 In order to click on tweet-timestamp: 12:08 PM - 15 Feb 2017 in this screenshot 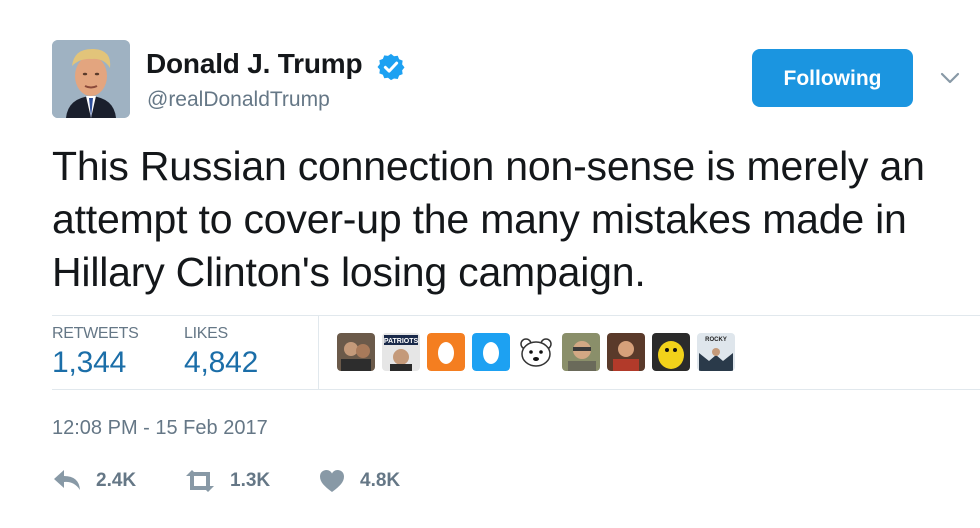, I will do `click(160, 428)`.